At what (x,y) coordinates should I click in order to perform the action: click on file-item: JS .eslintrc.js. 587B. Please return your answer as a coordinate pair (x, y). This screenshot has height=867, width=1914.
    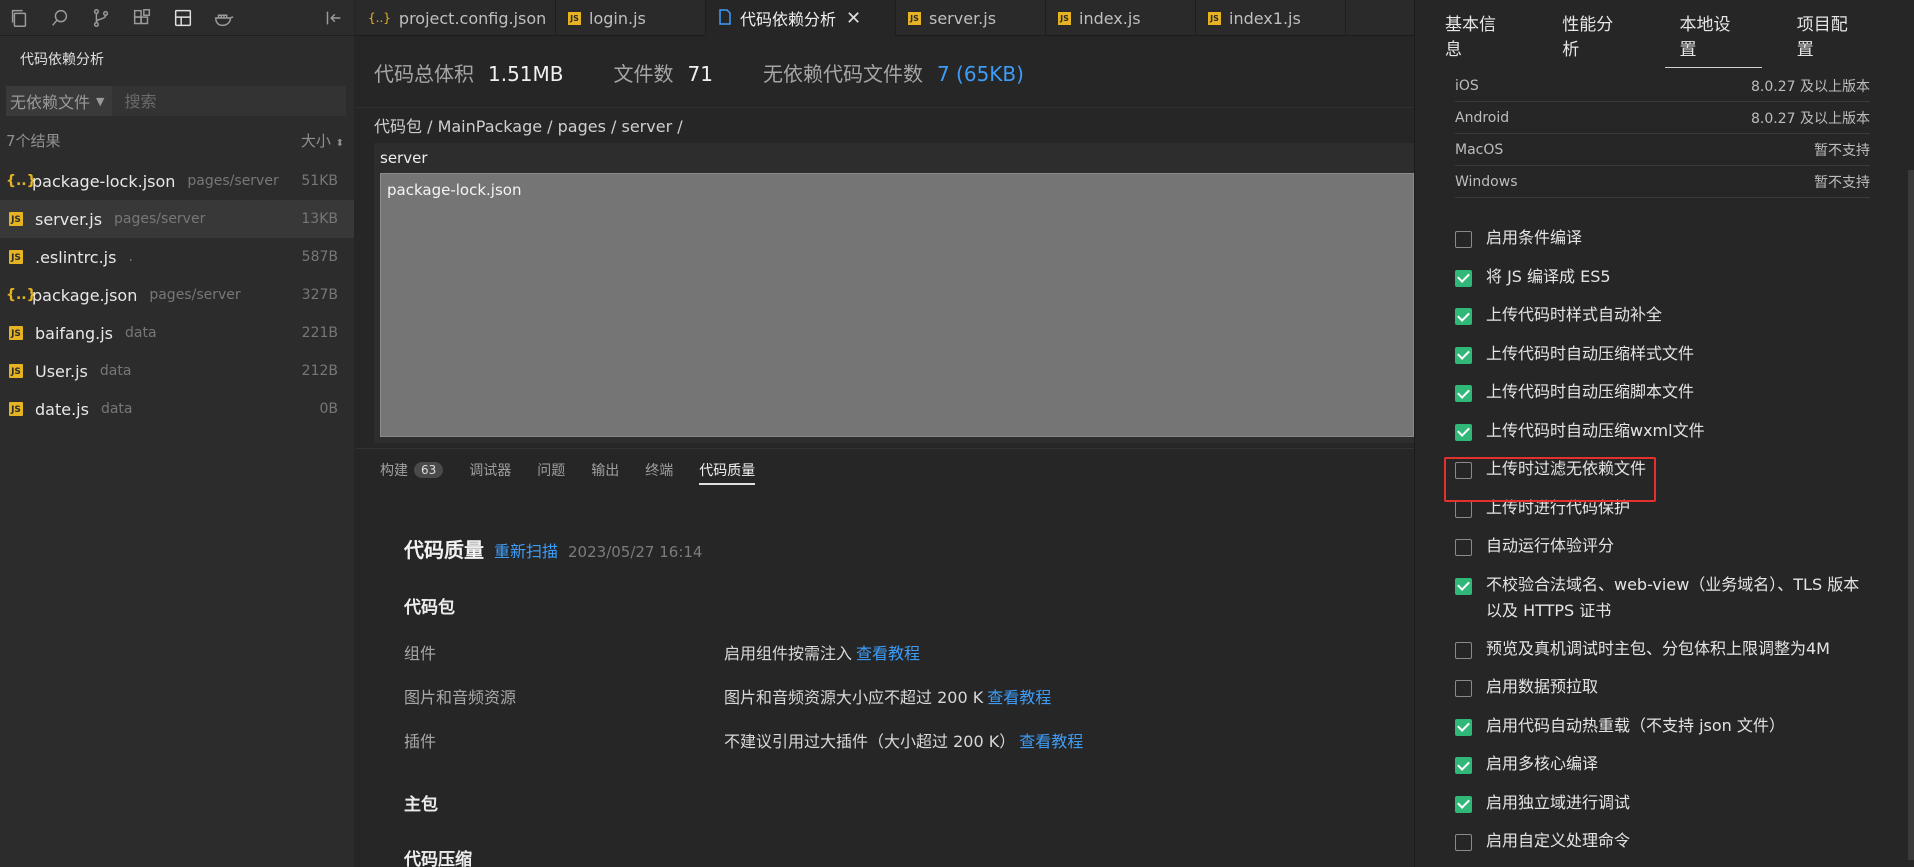
    Looking at the image, I should click on (177, 257).